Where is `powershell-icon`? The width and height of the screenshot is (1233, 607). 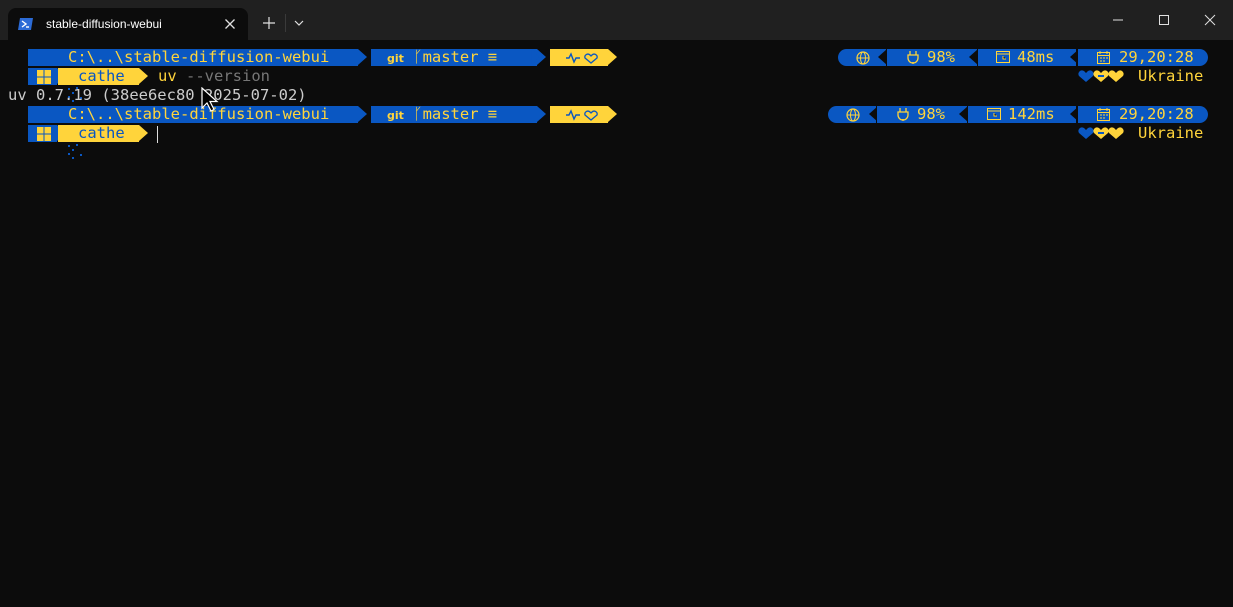
powershell-icon is located at coordinates (26, 24).